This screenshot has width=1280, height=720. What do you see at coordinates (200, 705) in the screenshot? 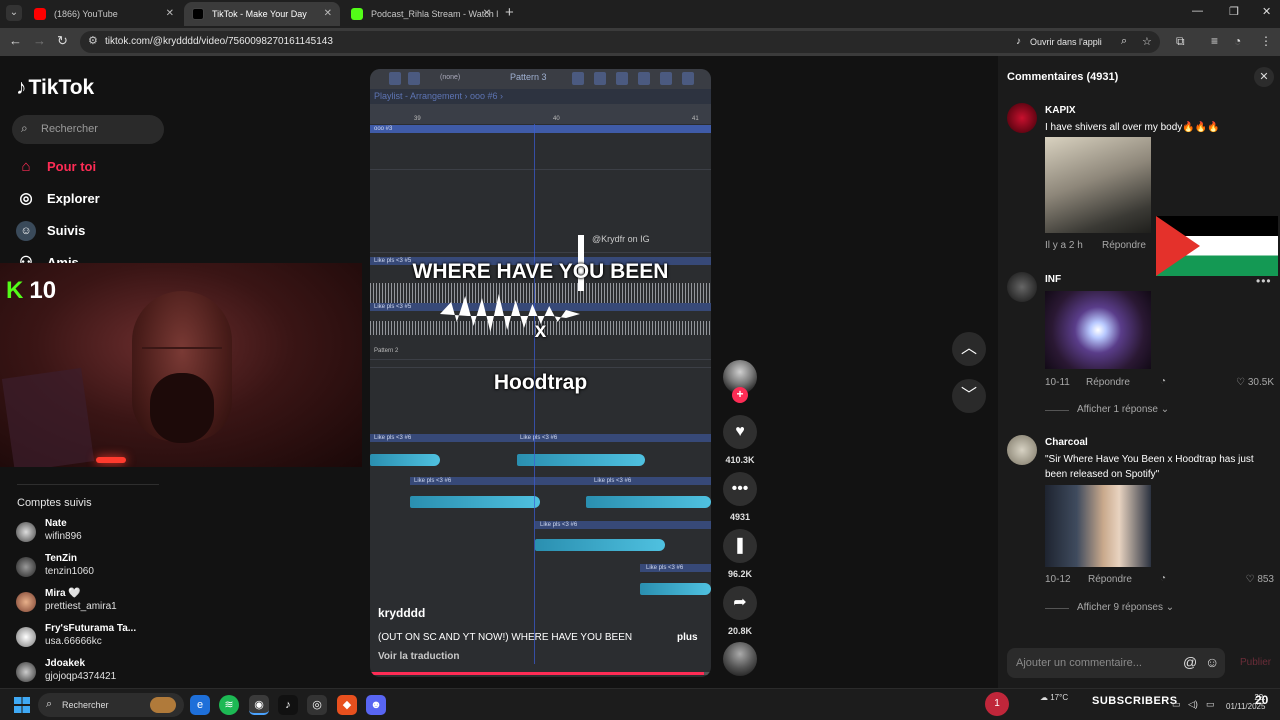
I see `edge-icon: e` at bounding box center [200, 705].